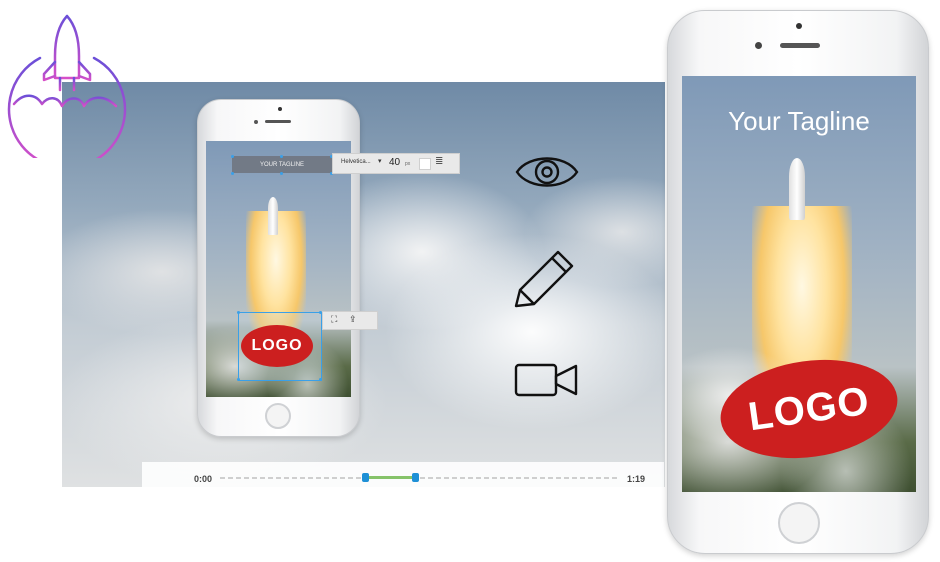 Image resolution: width=940 pixels, height=562 pixels. I want to click on app-logo, so click(67, 90).